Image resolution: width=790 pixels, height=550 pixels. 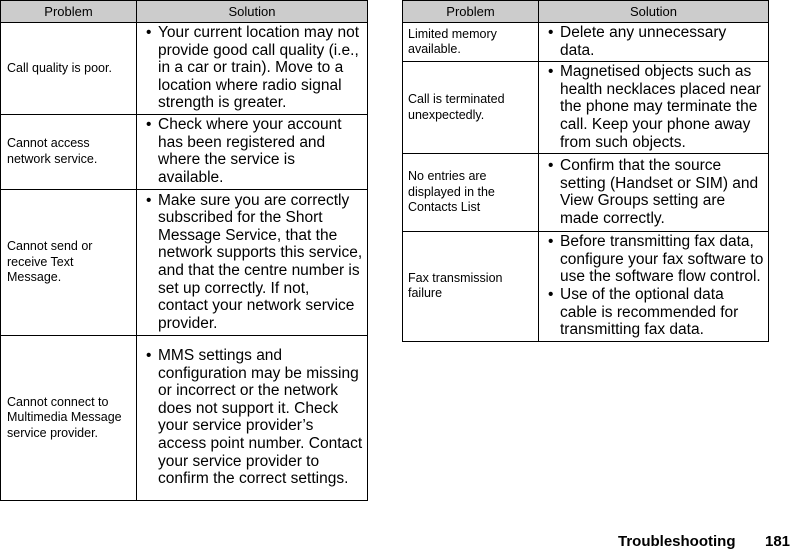 I want to click on problem-cell: Fax transmission failure, so click(x=470, y=286).